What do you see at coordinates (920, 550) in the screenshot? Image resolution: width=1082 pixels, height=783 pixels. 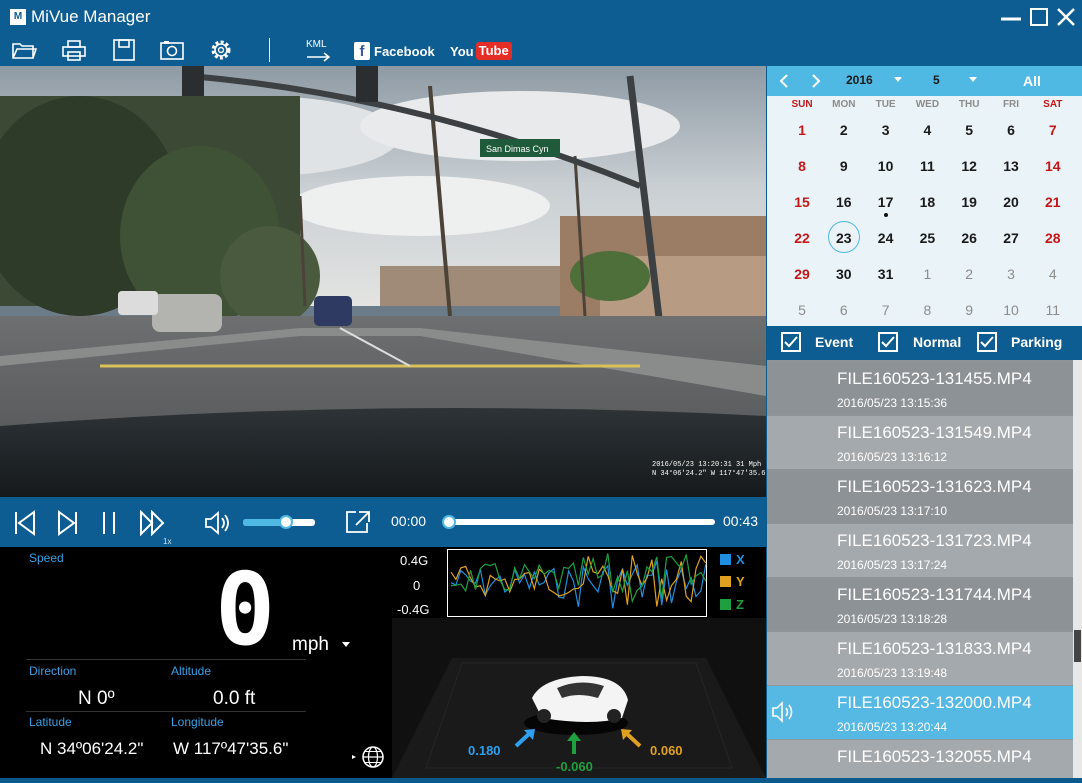 I see `file-list-item: FILE160523-131723.MP4 2016/05/23 13:17:24` at bounding box center [920, 550].